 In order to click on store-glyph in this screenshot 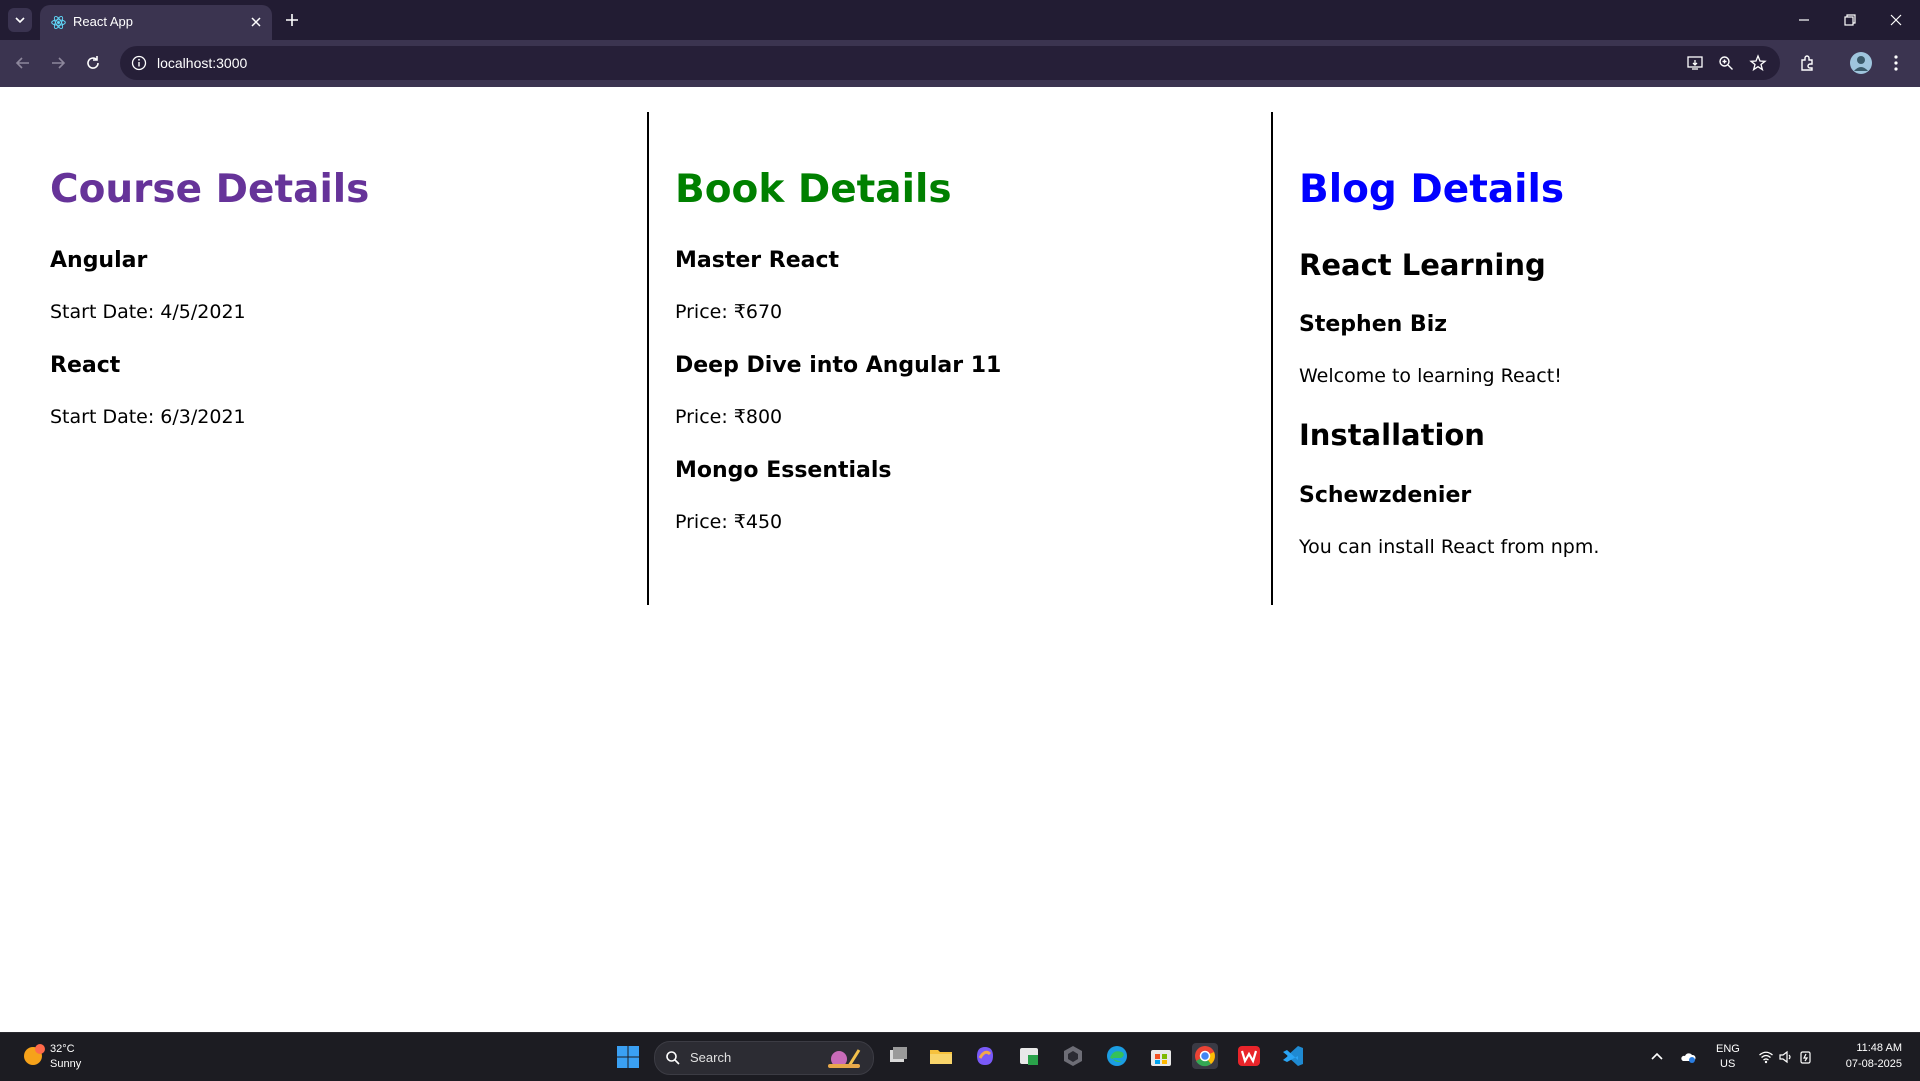, I will do `click(1161, 1058)`.